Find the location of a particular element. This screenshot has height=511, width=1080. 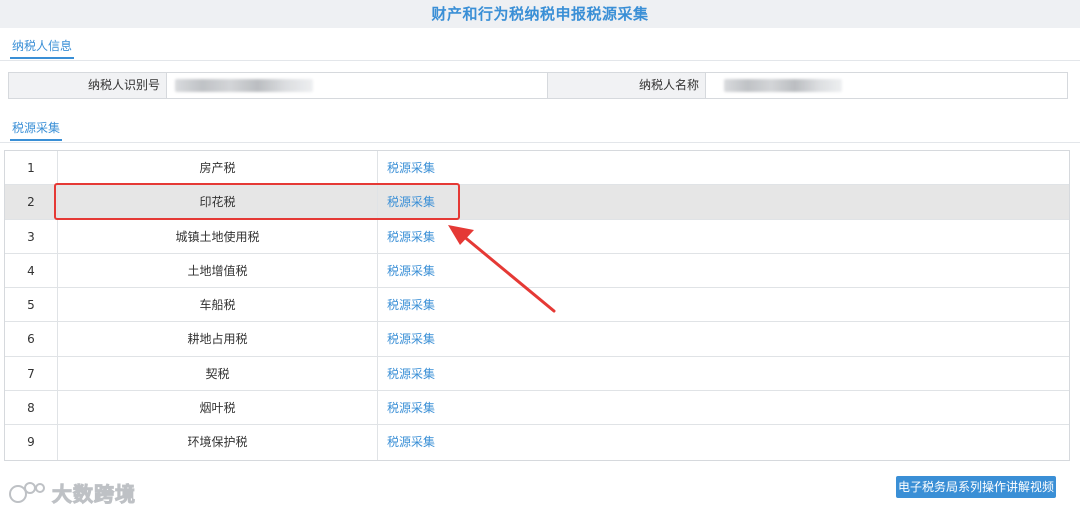

tax-type-name: 车船税 is located at coordinates (218, 305).